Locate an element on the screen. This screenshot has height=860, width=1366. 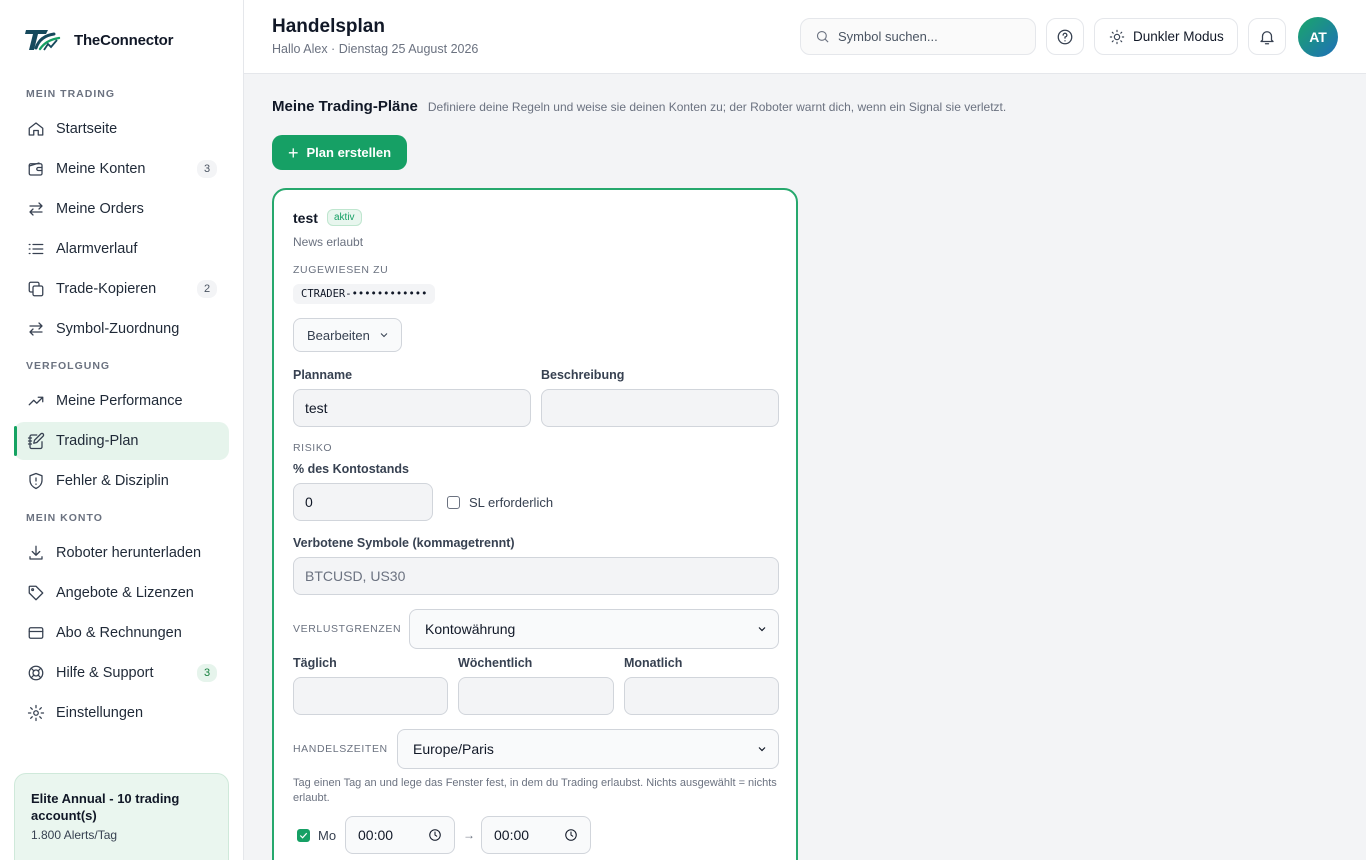
shield-icon is located at coordinates (36, 481).